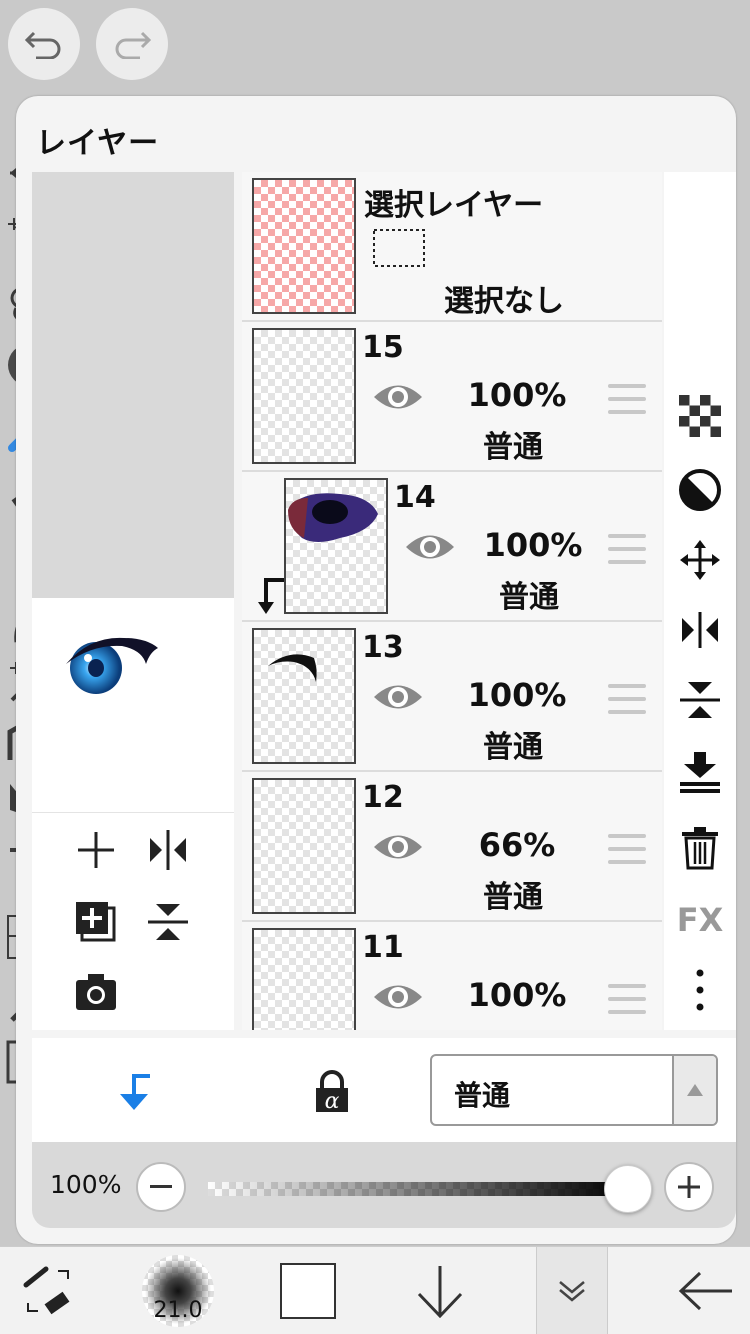 This screenshot has width=750, height=1334. I want to click on canvas-preview, so click(133, 814).